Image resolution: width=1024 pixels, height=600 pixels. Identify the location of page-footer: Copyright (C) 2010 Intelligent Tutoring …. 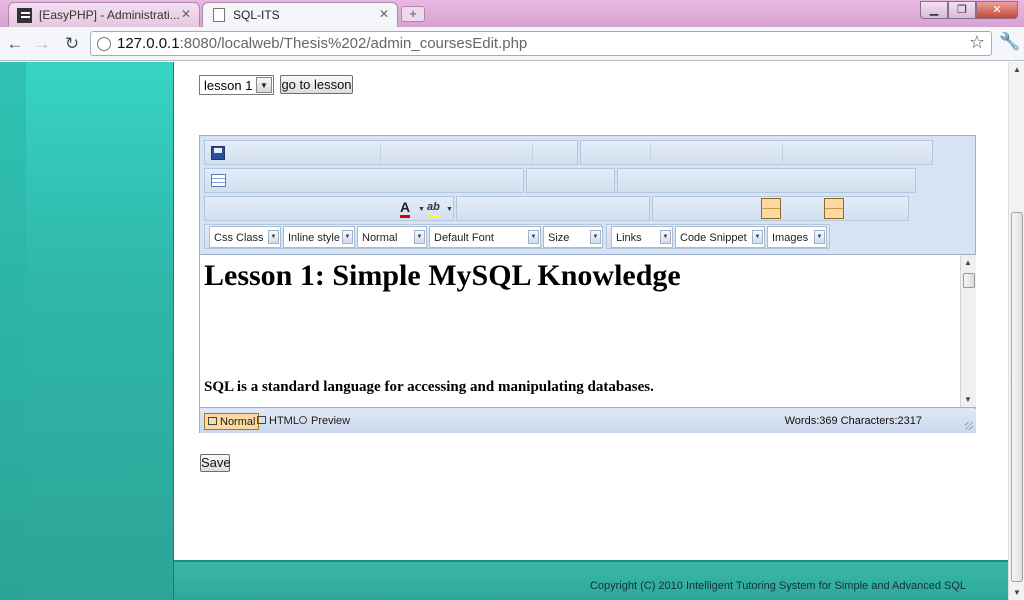
(591, 580).